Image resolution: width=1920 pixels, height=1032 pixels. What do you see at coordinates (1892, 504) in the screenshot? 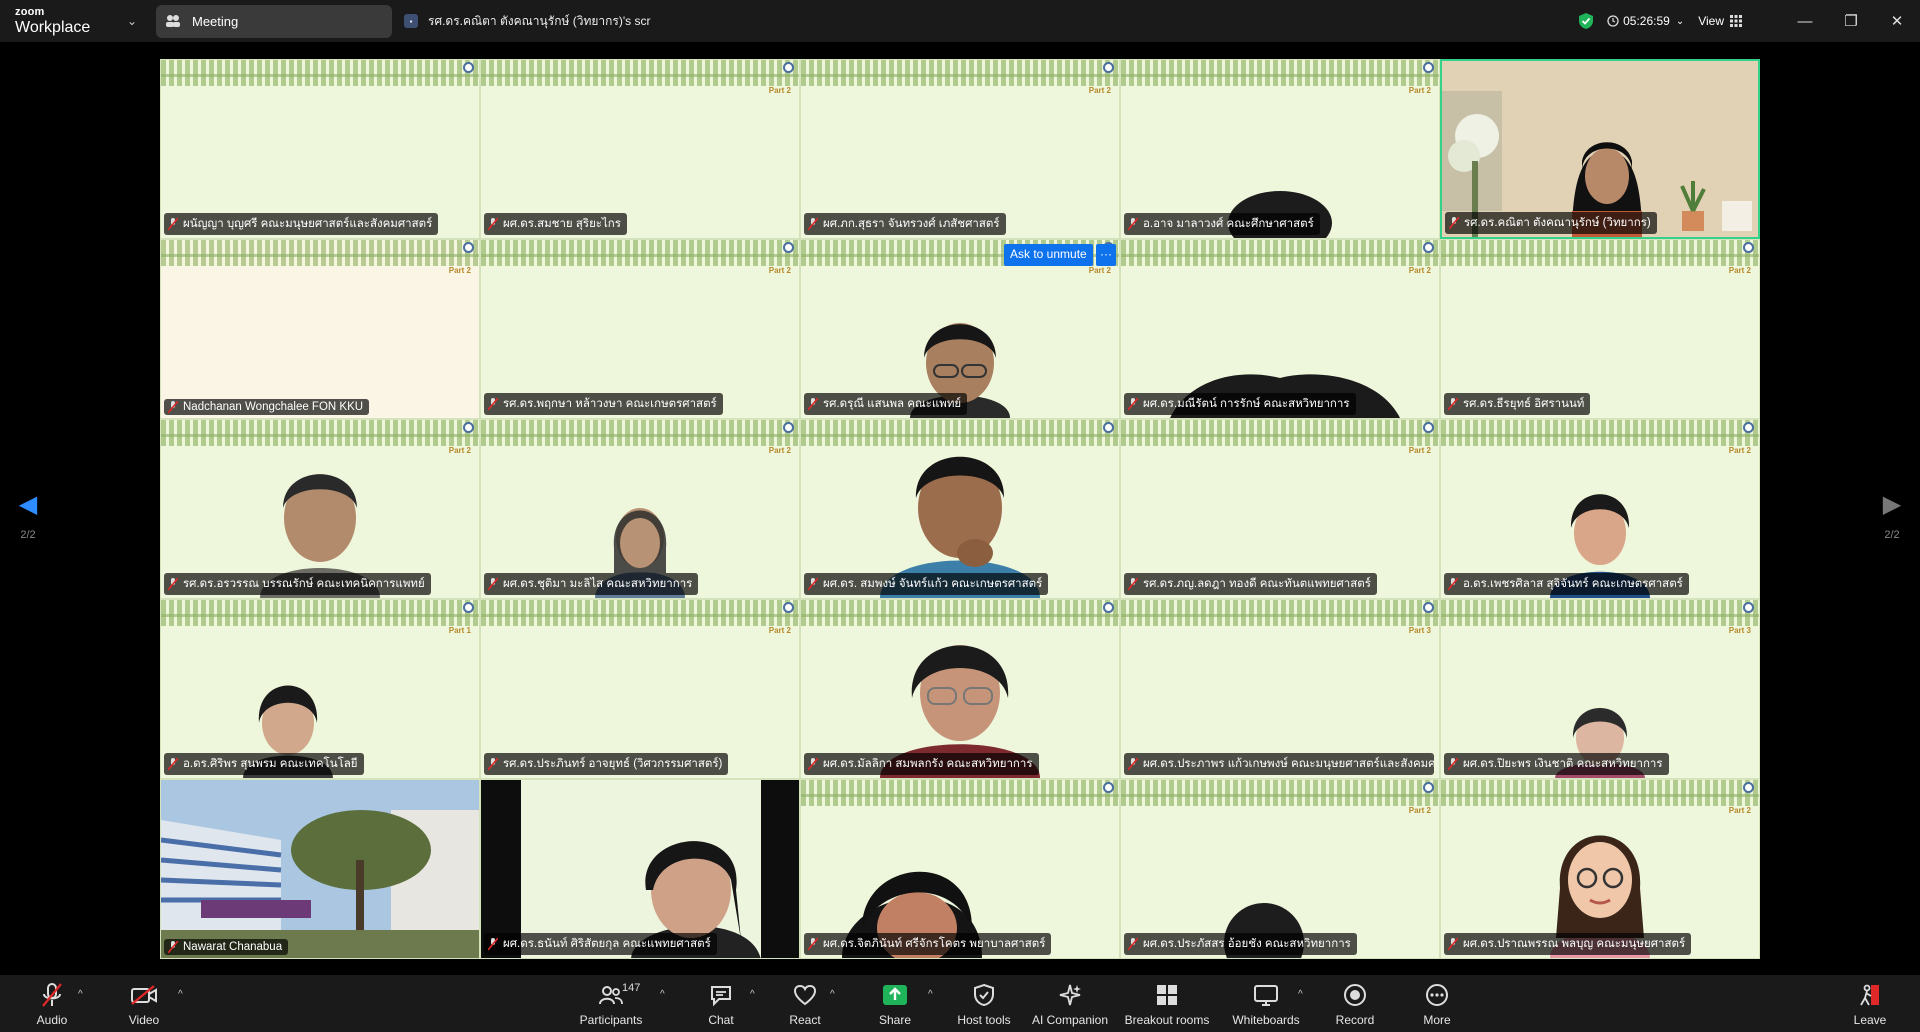
I see `arrow-right-icon: ▶` at bounding box center [1892, 504].